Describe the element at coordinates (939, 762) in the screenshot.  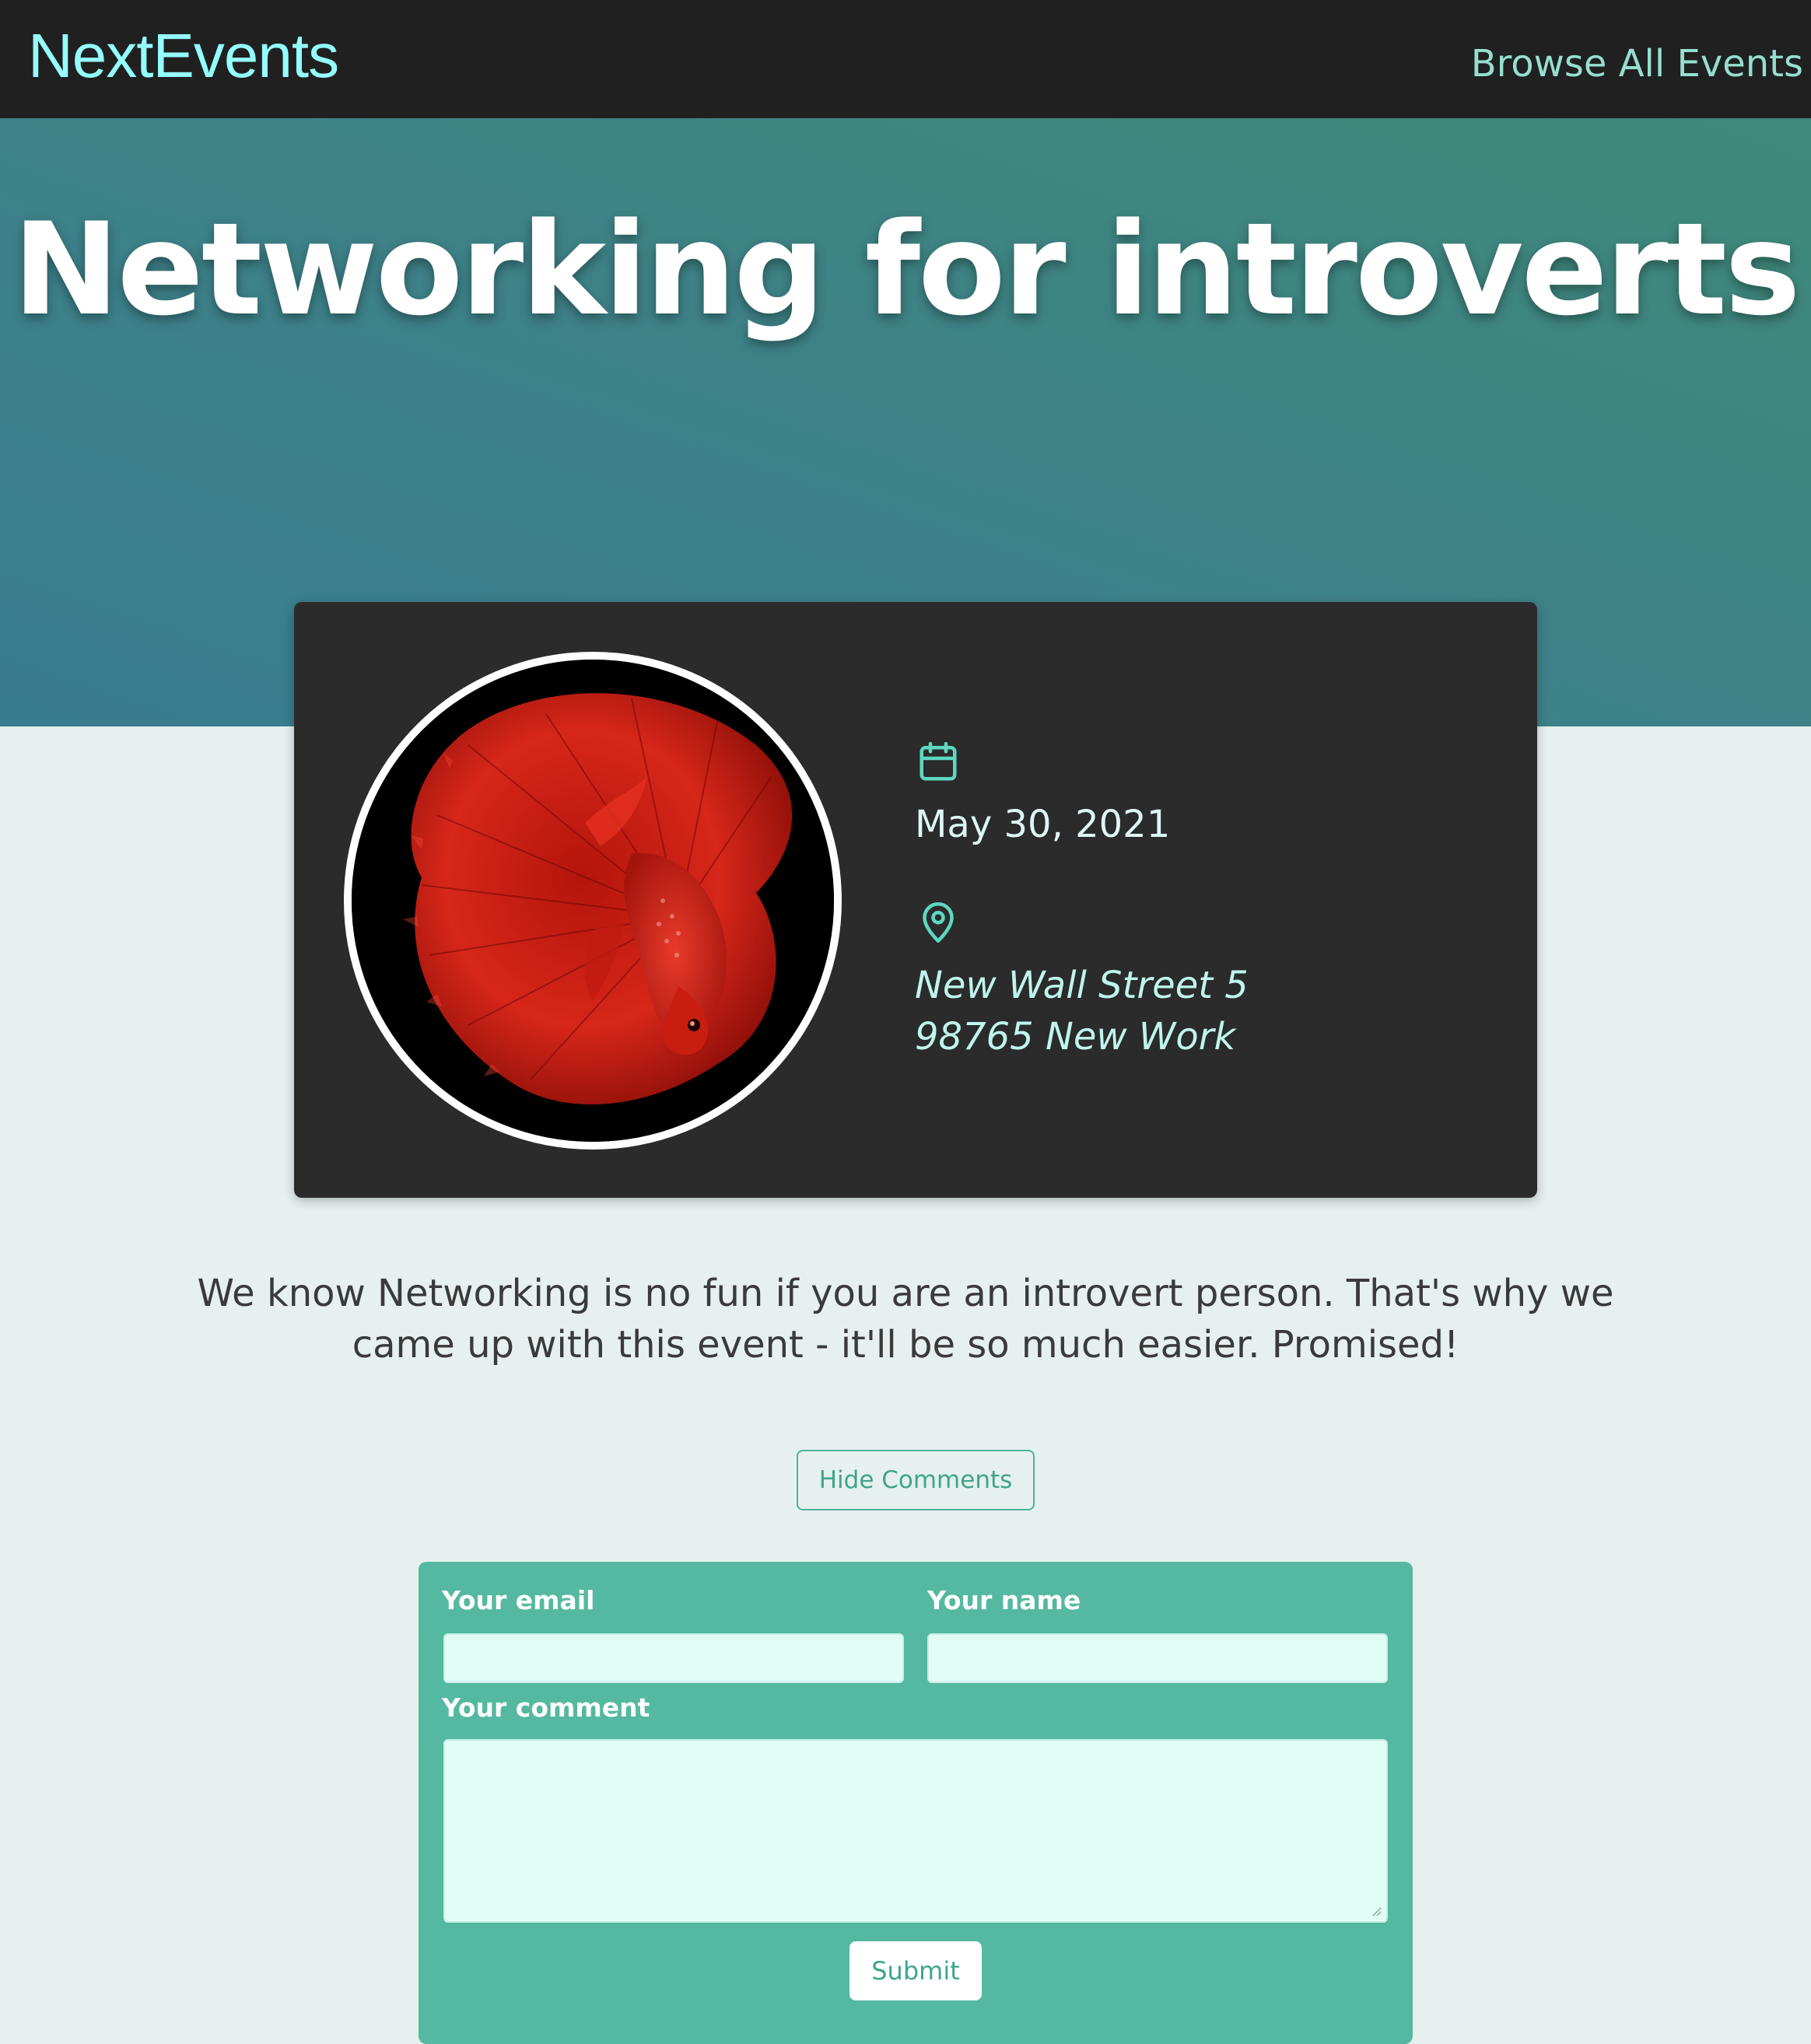
I see `calendar-icon` at that location.